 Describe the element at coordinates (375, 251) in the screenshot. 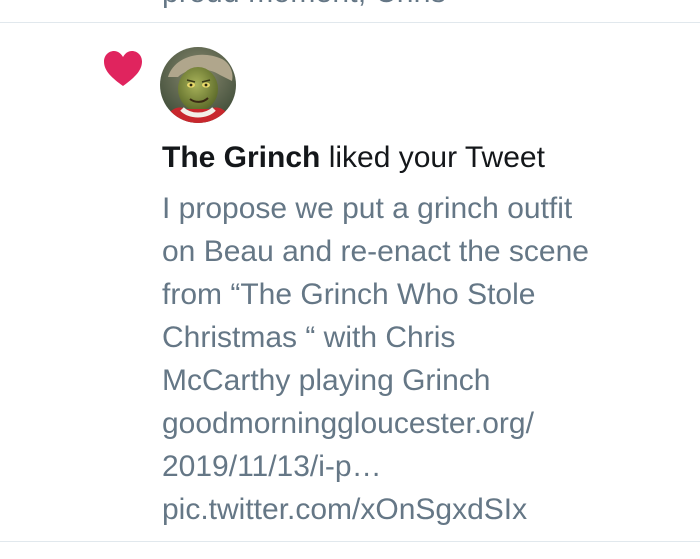

I see `tweet-line: on Beau and re-enact the scene` at that location.